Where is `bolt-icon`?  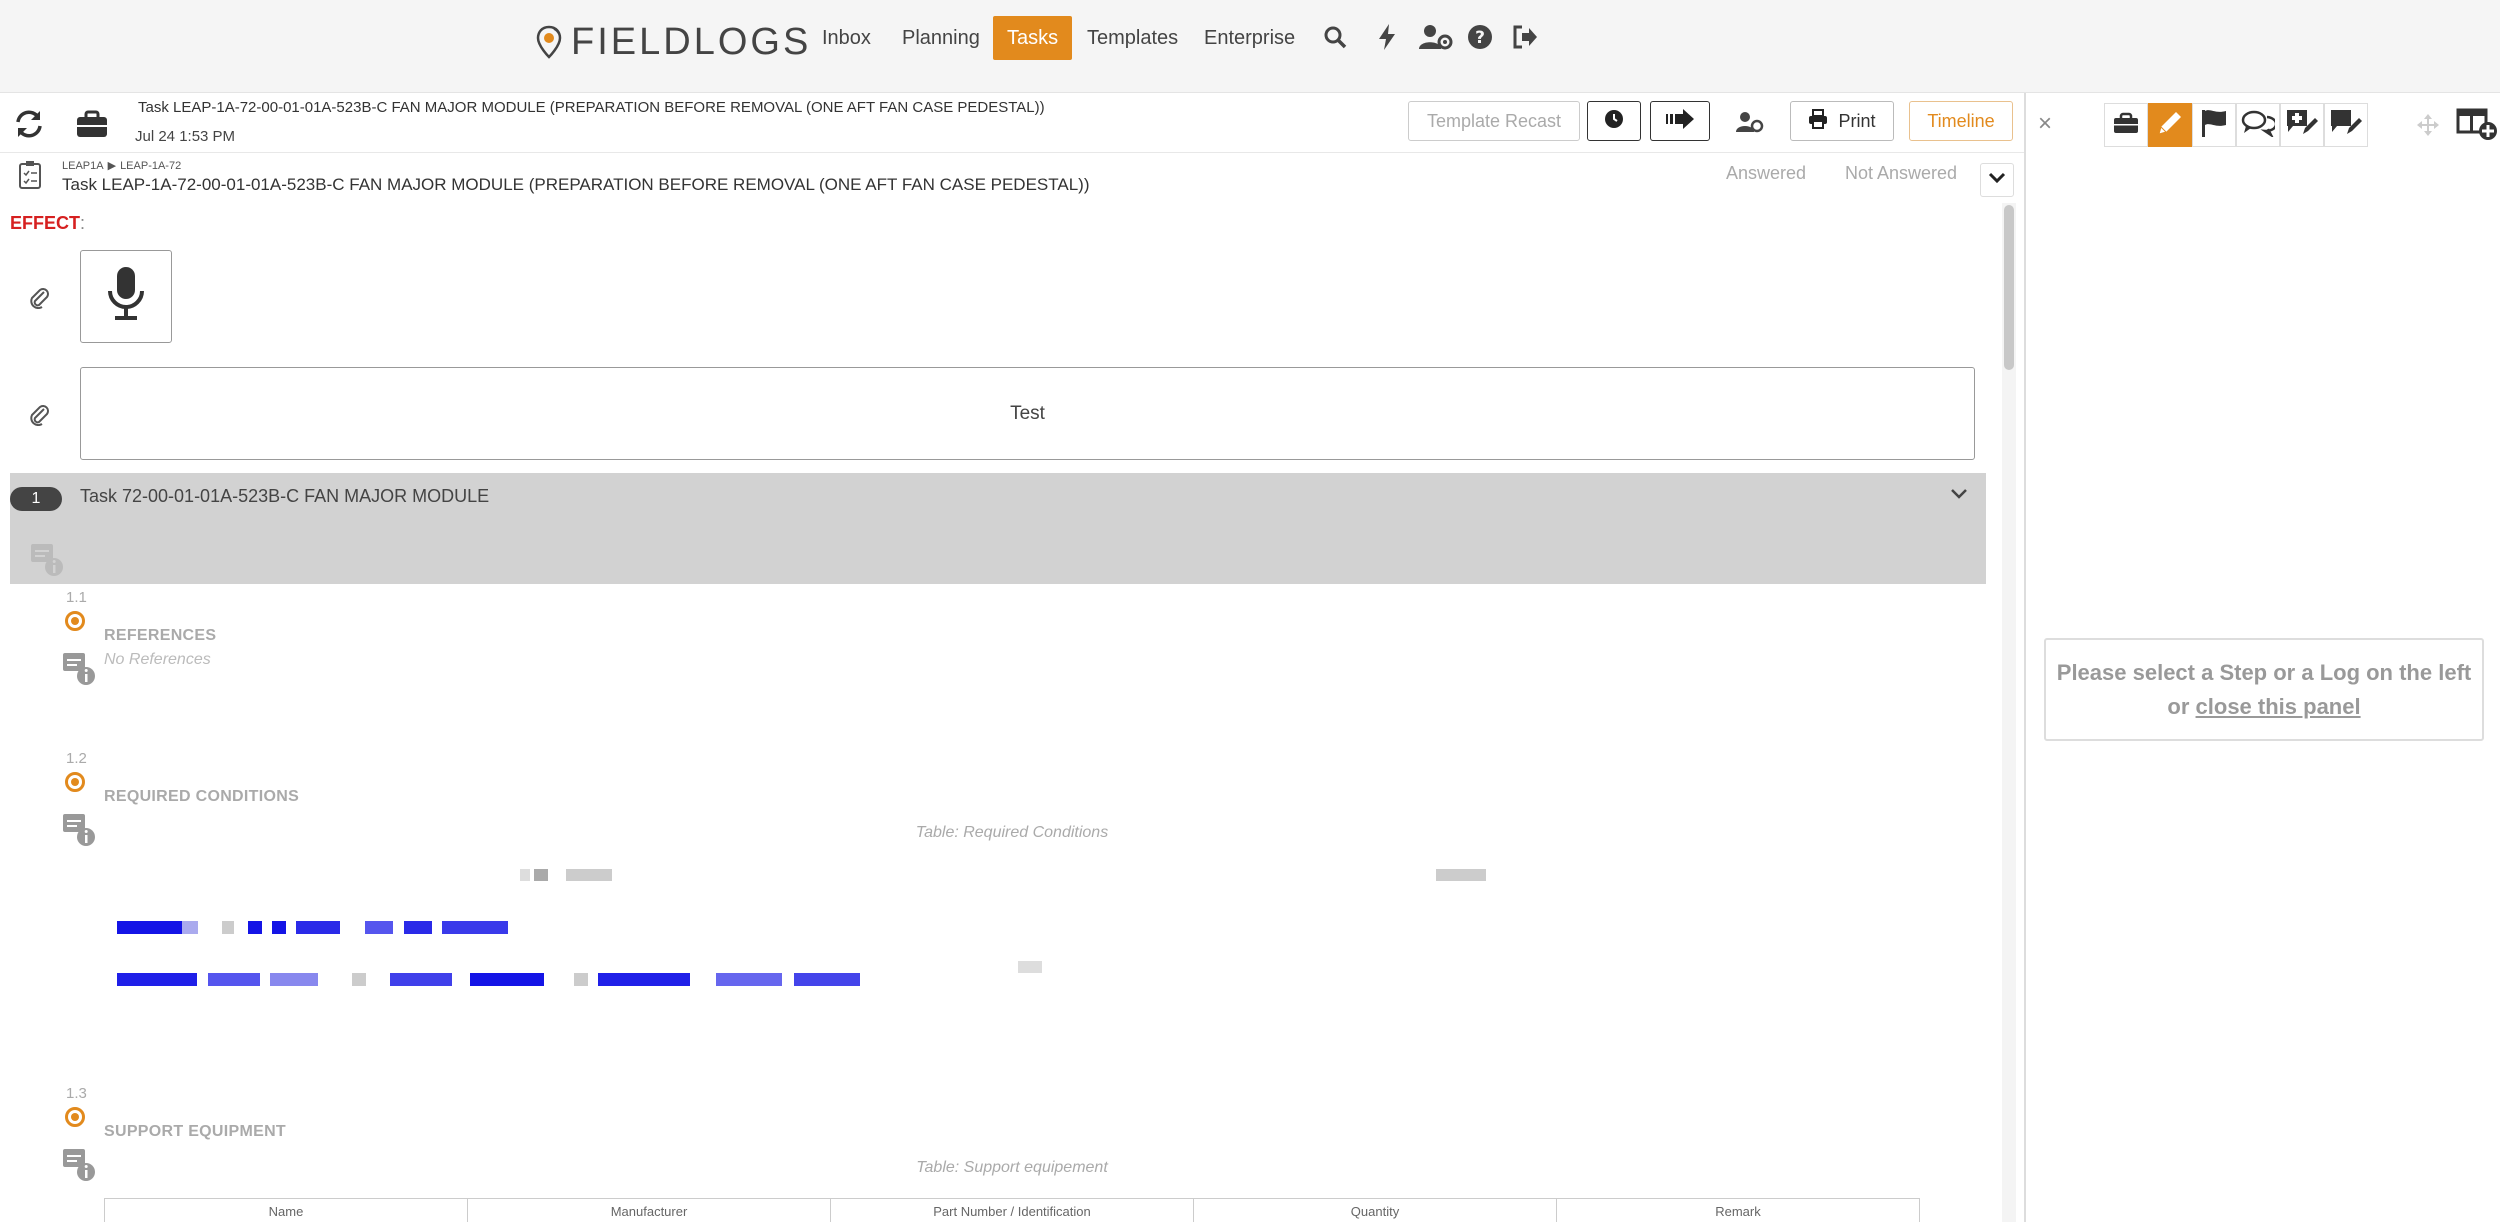
bolt-icon is located at coordinates (1387, 37).